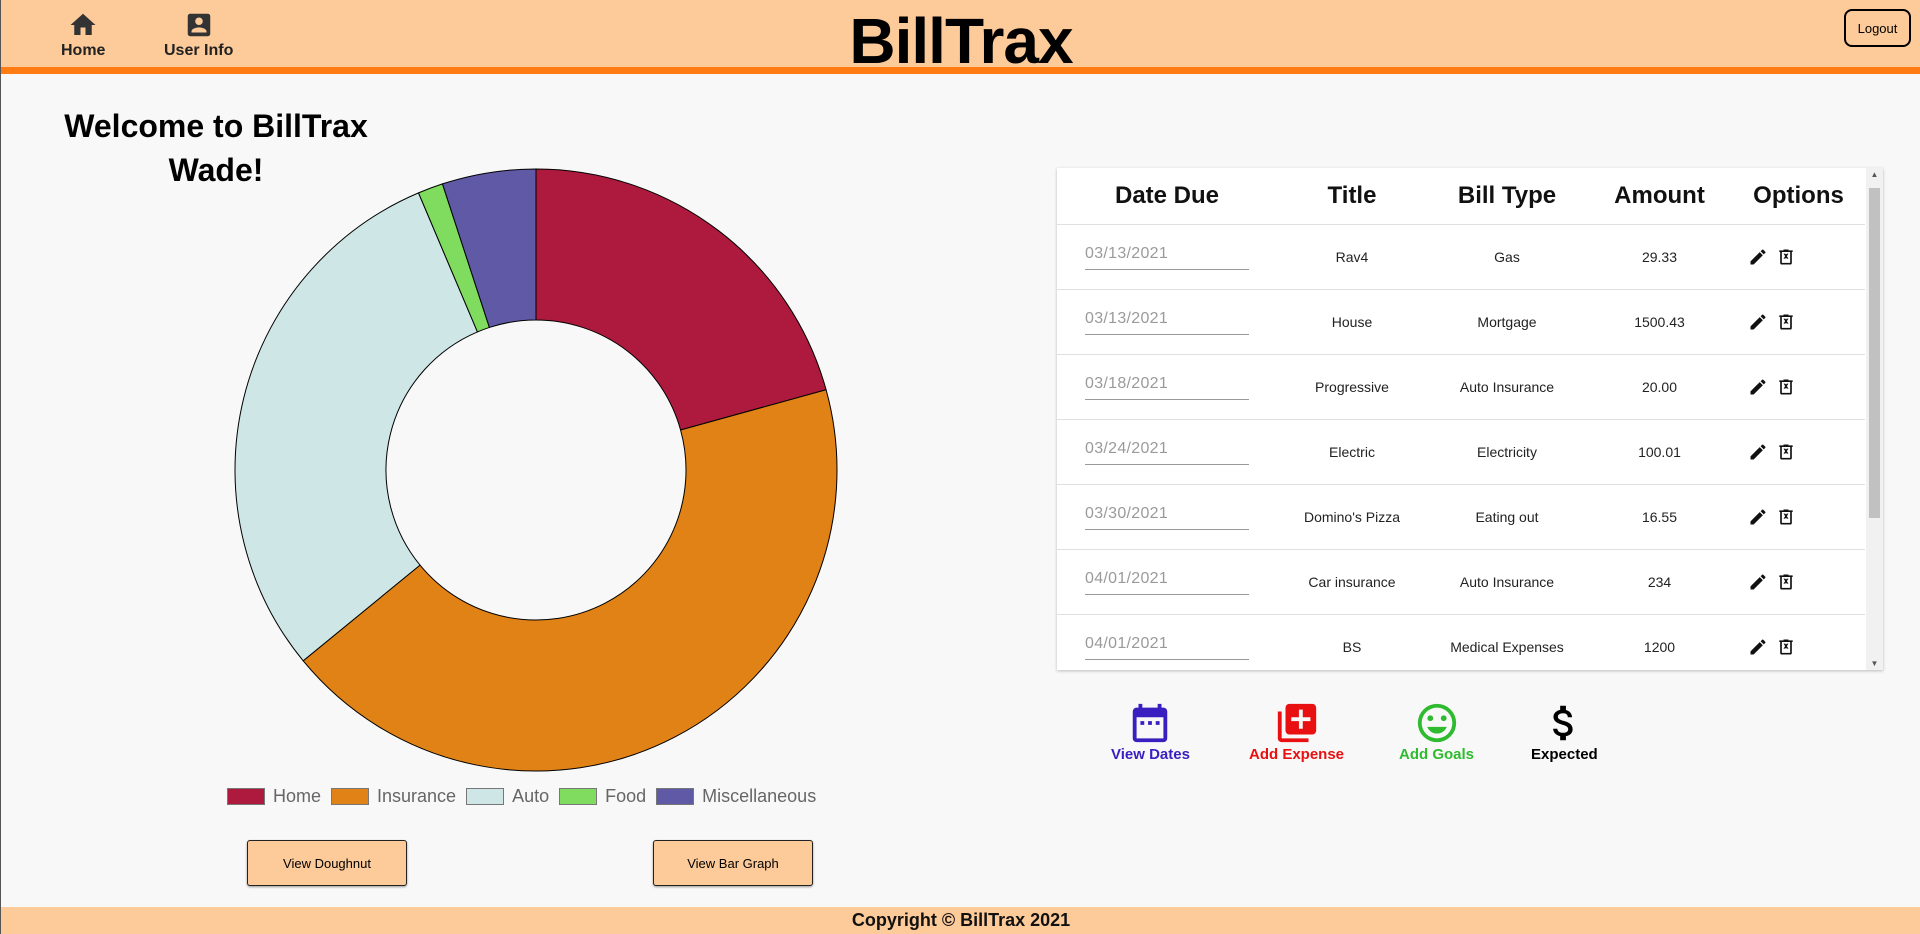 The height and width of the screenshot is (934, 1920). I want to click on logout-button: Logout, so click(1877, 28).